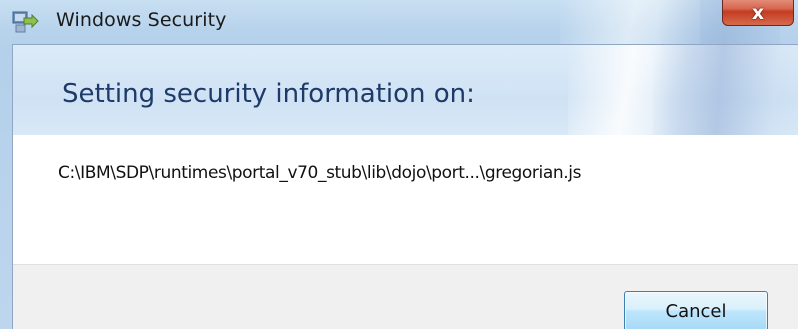 The image size is (798, 329). What do you see at coordinates (725, 90) in the screenshot?
I see `header-highlight` at bounding box center [725, 90].